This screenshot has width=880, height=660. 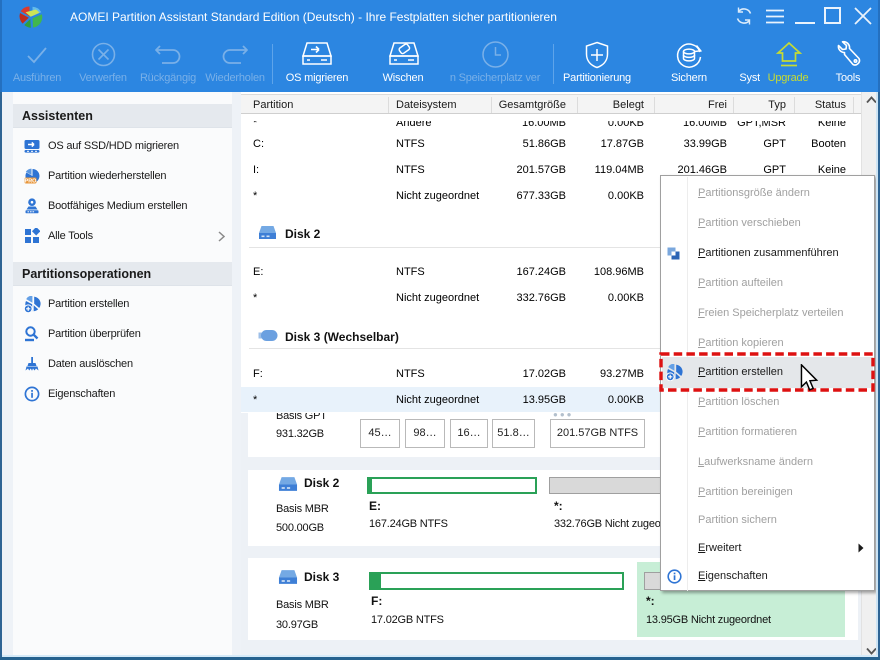 What do you see at coordinates (31, 182) in the screenshot?
I see `svg-text: PRO` at bounding box center [31, 182].